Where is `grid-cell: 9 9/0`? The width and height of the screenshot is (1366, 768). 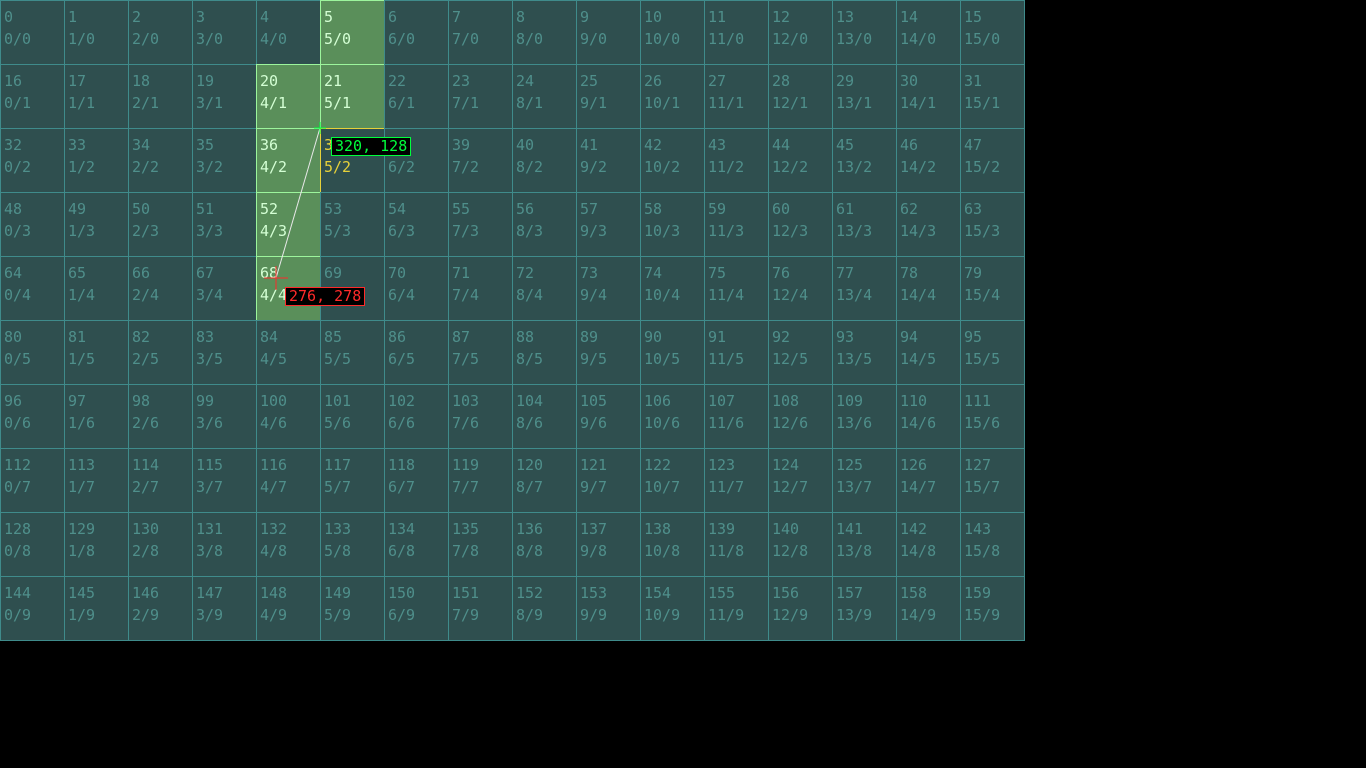 grid-cell: 9 9/0 is located at coordinates (608, 32).